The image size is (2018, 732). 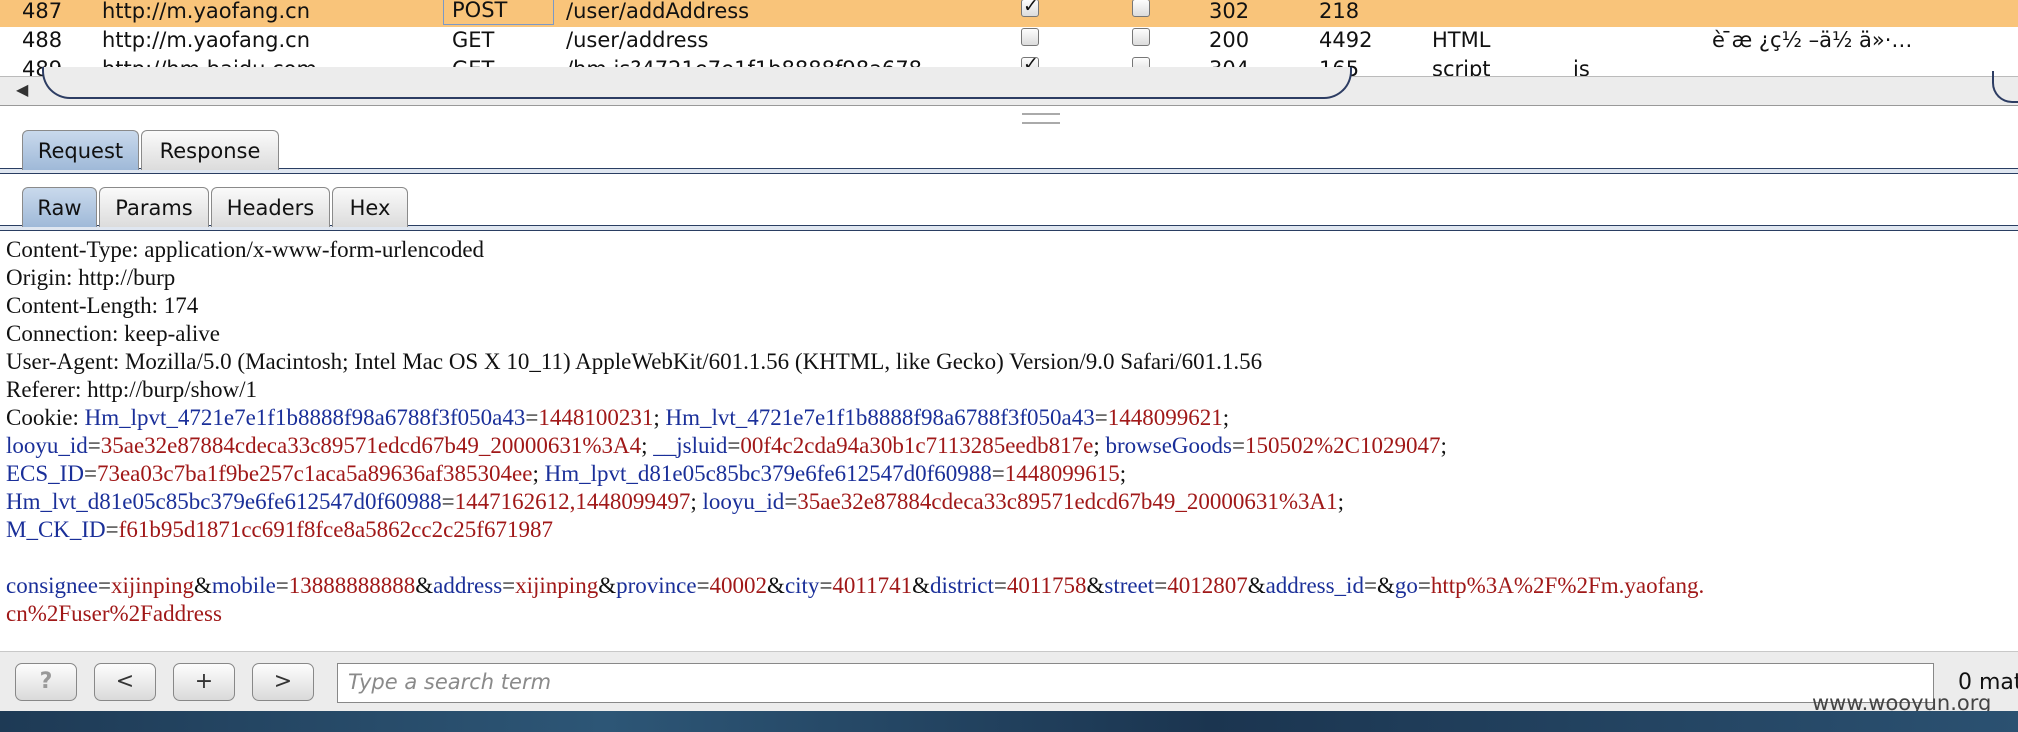 I want to click on param-value: 13888888888, so click(x=352, y=585).